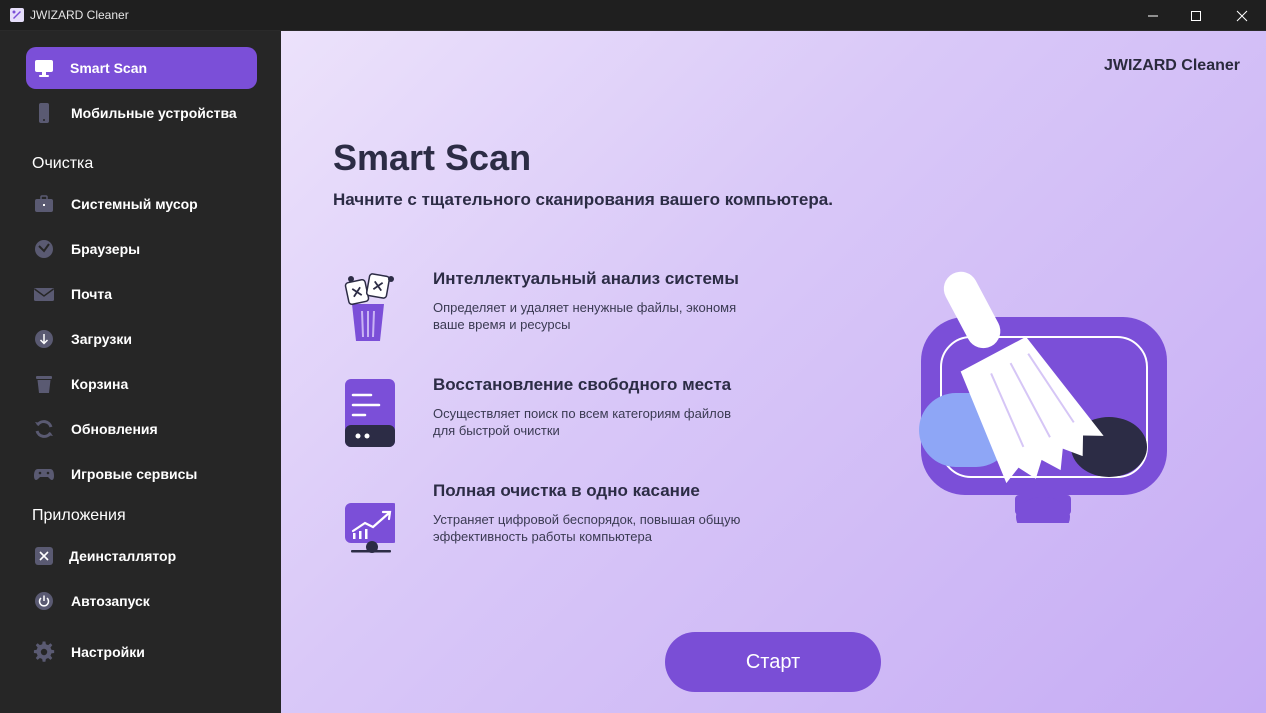 This screenshot has height=713, width=1266. Describe the element at coordinates (44, 384) in the screenshot. I see `trash-icon` at that location.